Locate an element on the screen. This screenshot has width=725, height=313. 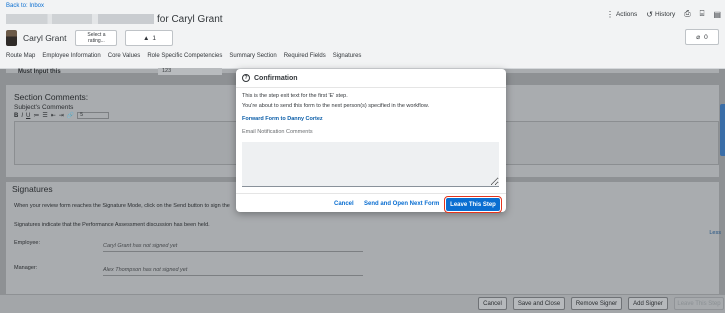
history-label: History is located at coordinates (665, 14).